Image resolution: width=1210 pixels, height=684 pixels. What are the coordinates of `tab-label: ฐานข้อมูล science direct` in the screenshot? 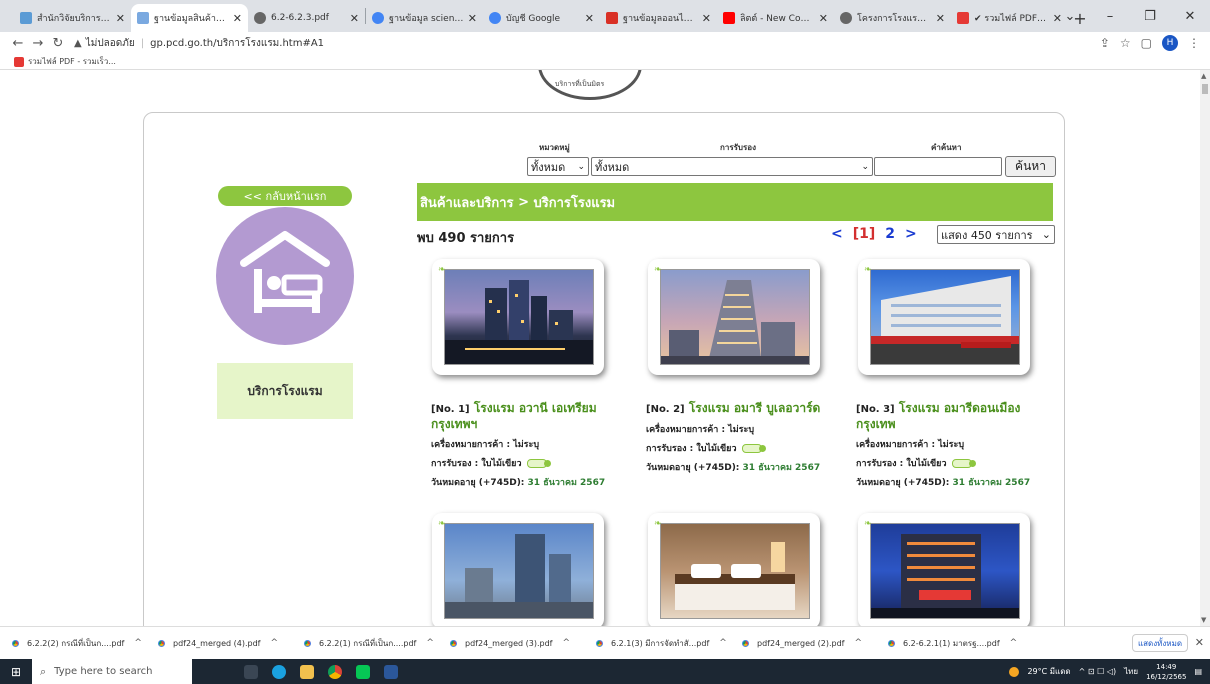 It's located at (426, 19).